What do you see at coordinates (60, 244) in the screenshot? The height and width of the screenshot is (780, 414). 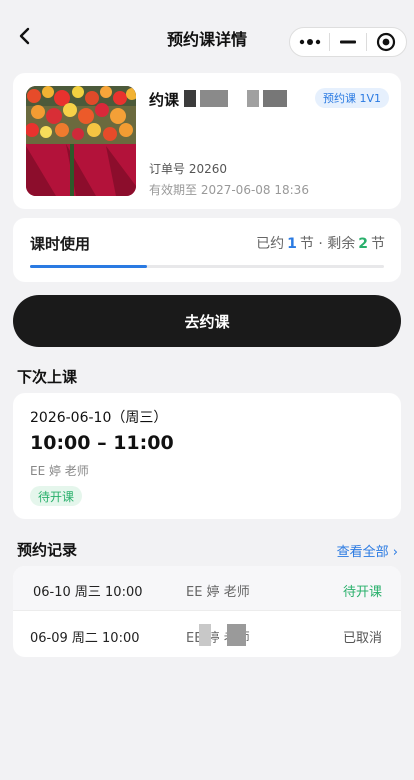 I see `usage-title: 课时使用` at bounding box center [60, 244].